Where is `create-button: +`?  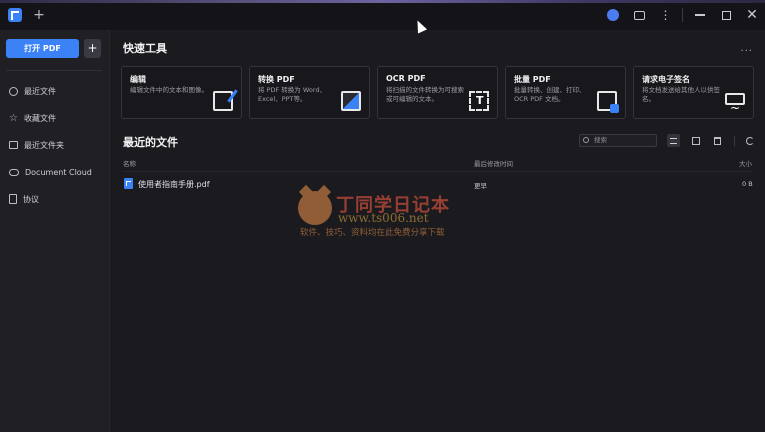
create-button: + is located at coordinates (92, 48).